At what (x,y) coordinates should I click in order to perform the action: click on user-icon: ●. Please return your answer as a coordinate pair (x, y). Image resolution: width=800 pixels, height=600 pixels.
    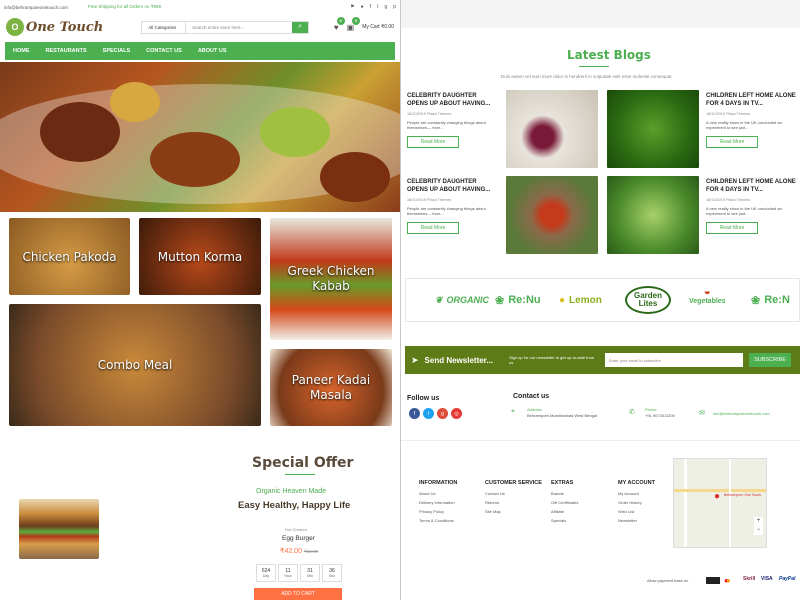
    Looking at the image, I should click on (362, 7).